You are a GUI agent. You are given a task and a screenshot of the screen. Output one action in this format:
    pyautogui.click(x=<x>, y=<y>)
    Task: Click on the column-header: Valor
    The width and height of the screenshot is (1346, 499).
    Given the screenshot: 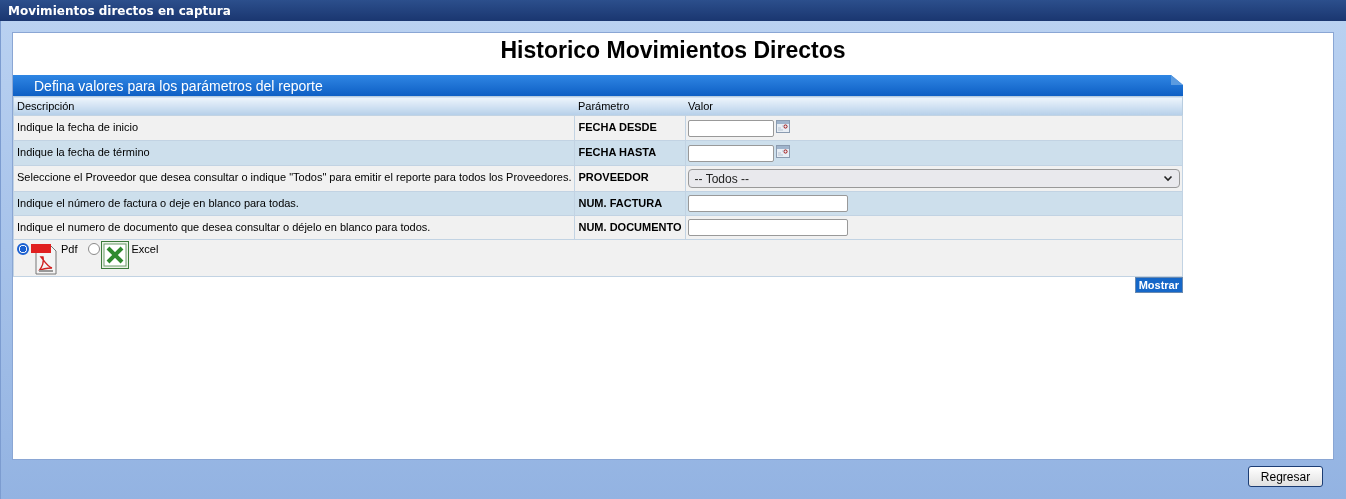 What is the action you would take?
    pyautogui.click(x=934, y=106)
    